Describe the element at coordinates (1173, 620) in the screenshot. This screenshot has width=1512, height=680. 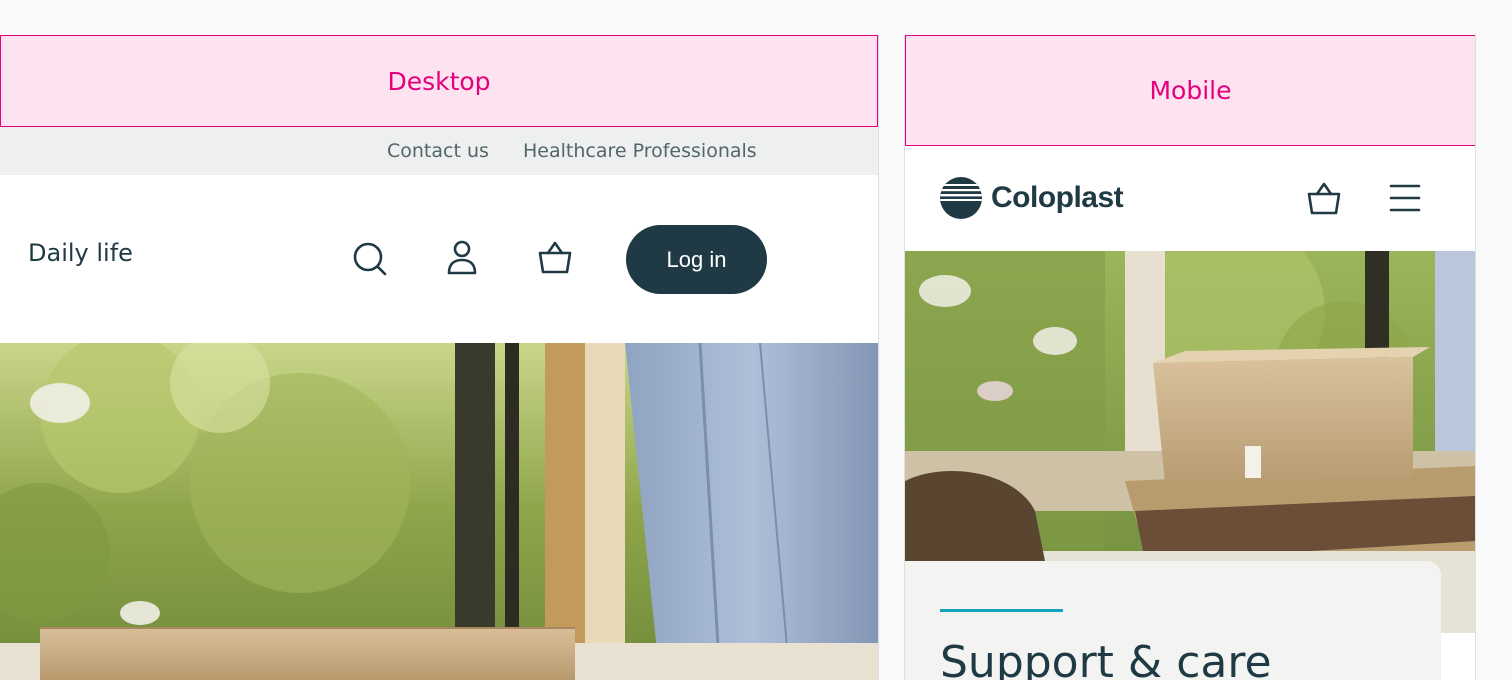
I see `support-care-card: Support & care` at that location.